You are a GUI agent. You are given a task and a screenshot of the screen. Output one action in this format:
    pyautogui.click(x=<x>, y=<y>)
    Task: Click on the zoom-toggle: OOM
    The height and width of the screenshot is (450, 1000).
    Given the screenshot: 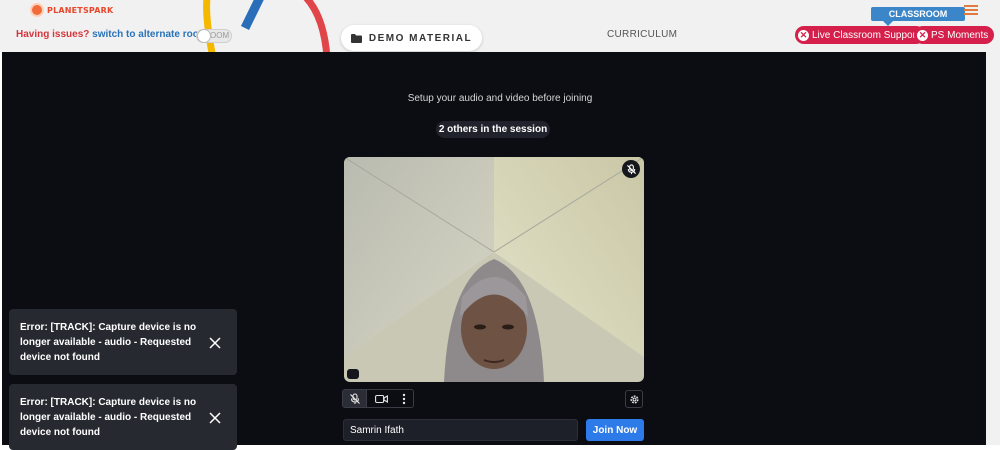 What is the action you would take?
    pyautogui.click(x=214, y=36)
    